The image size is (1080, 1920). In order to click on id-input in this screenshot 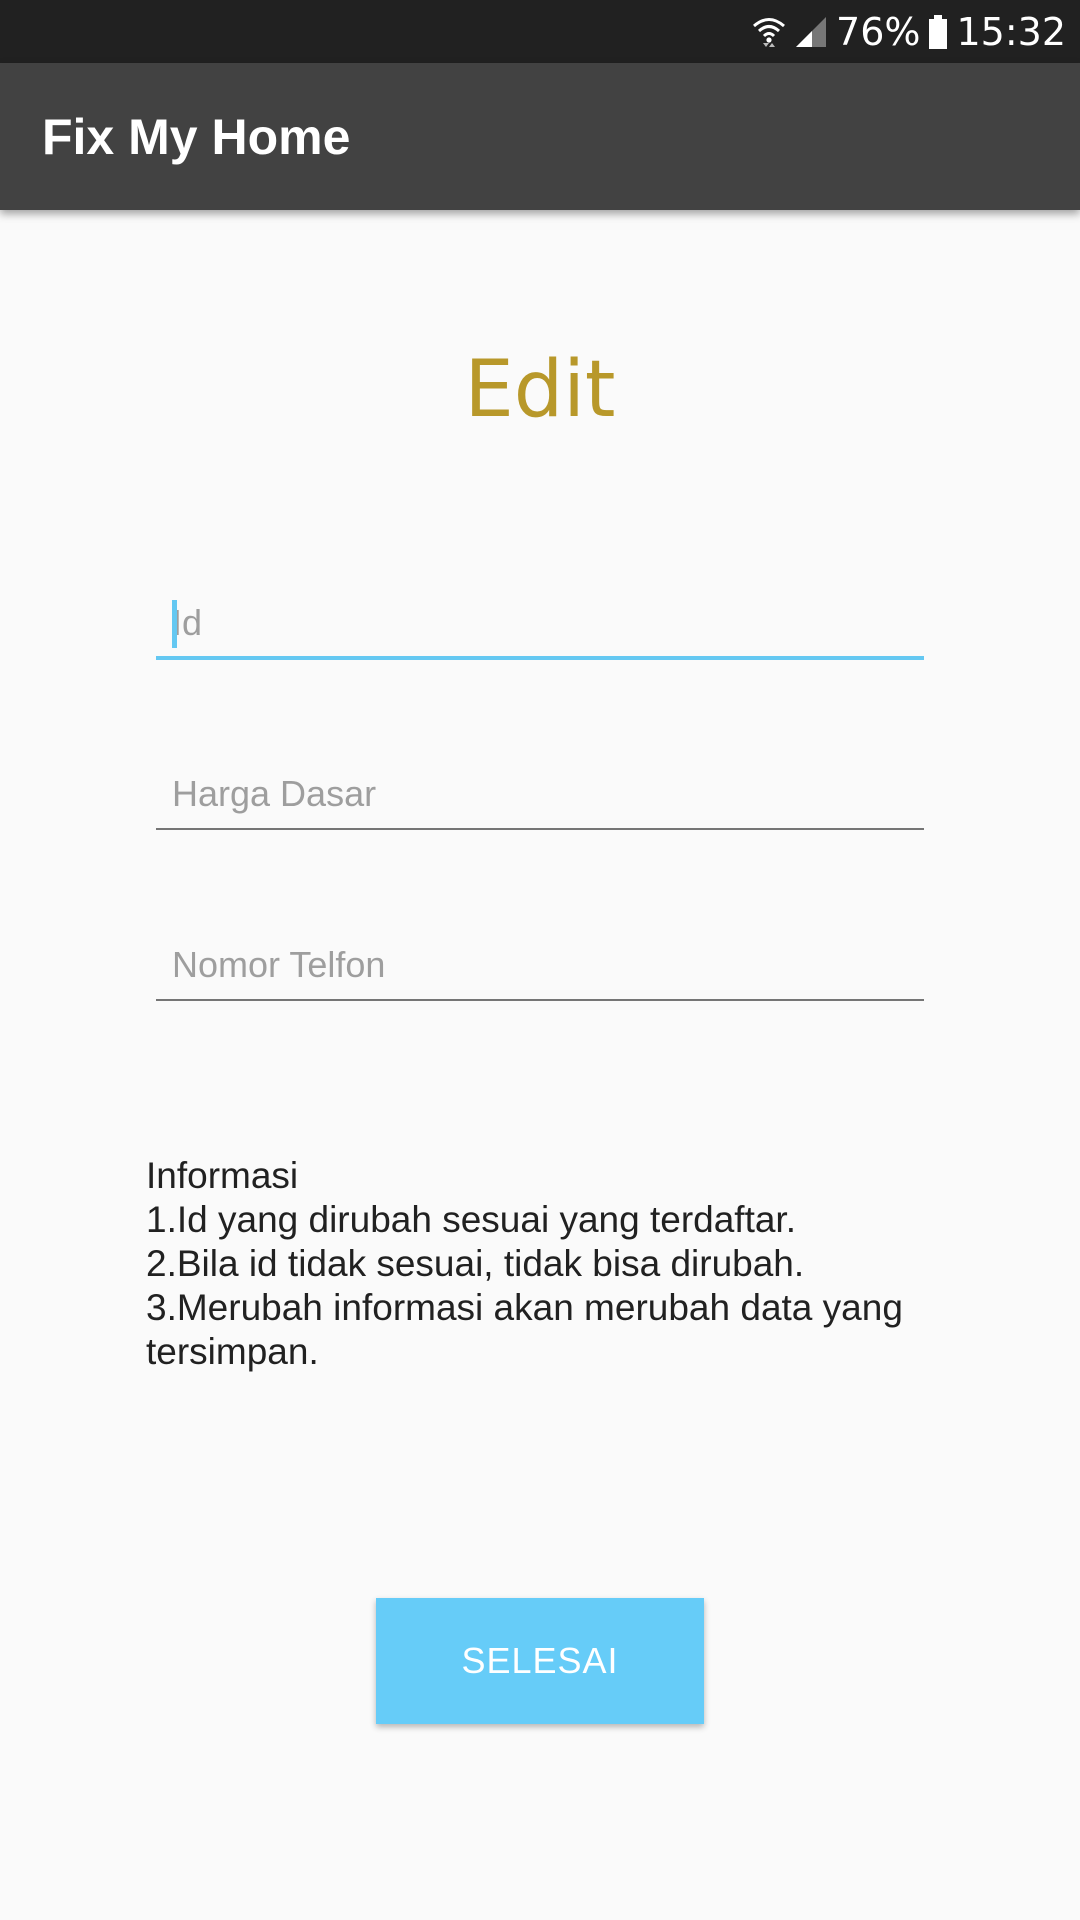, I will do `click(540, 625)`.